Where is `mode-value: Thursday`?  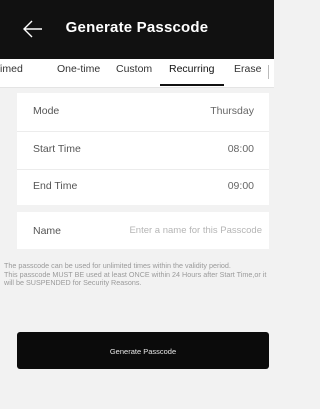 mode-value: Thursday is located at coordinates (232, 111).